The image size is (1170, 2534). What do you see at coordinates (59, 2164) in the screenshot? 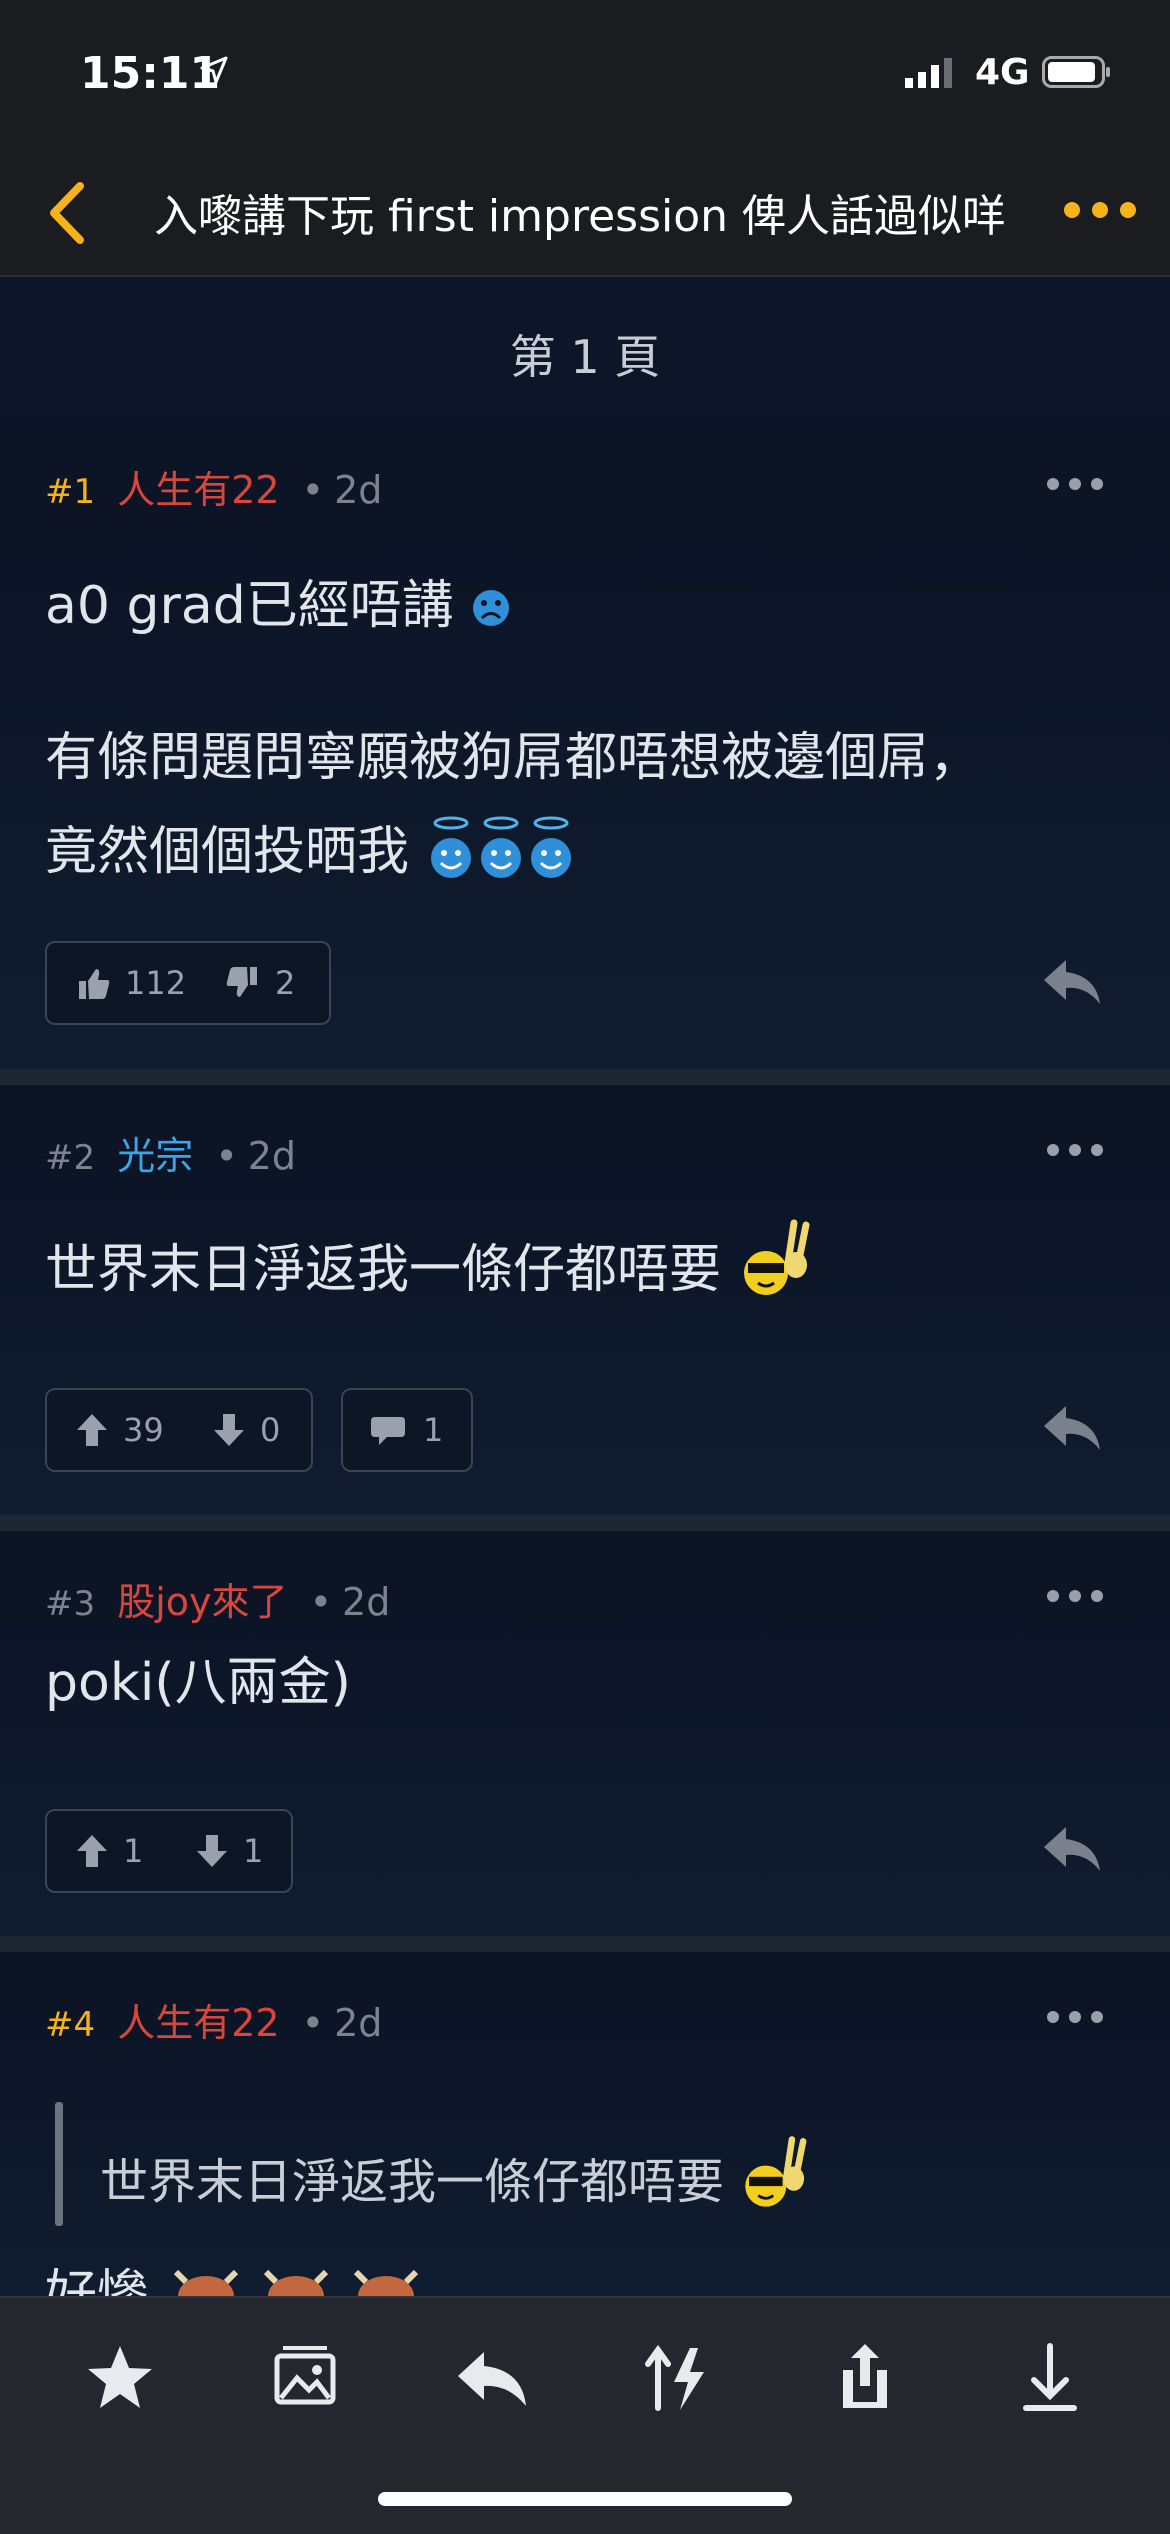
I see `quote-bar` at bounding box center [59, 2164].